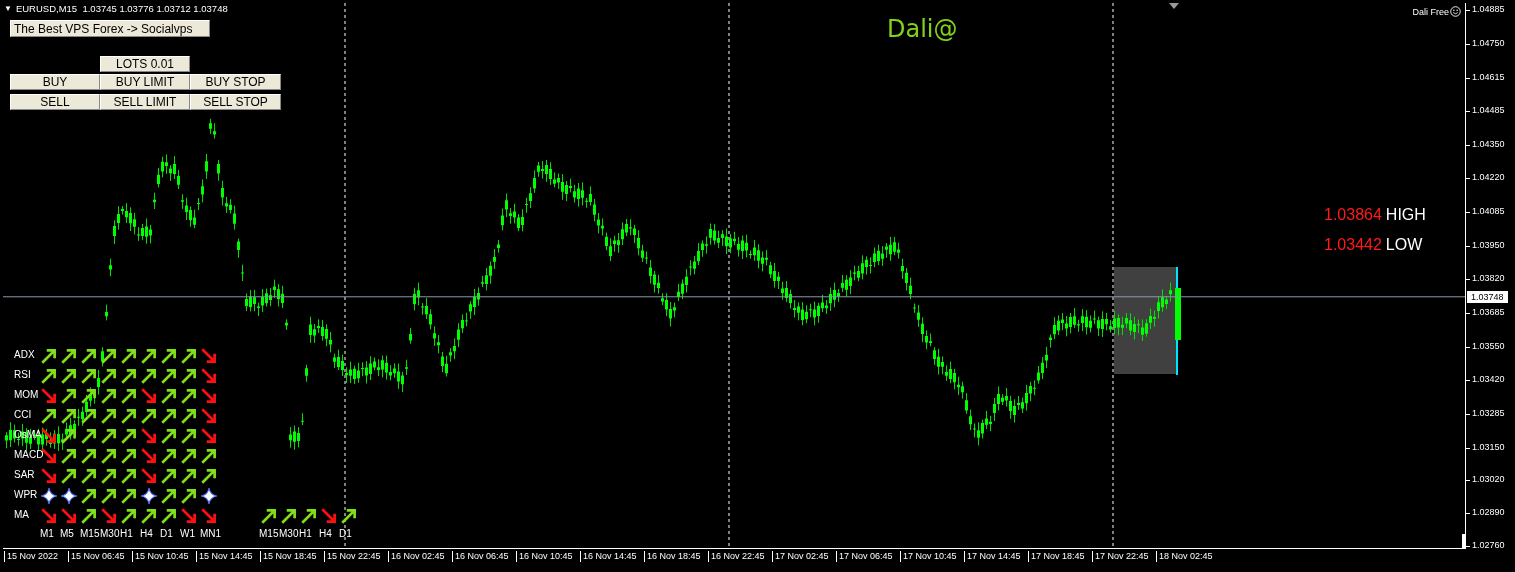 The width and height of the screenshot is (1515, 572). Describe the element at coordinates (1488, 77) in the screenshot. I see `price-label: 1.04615` at that location.